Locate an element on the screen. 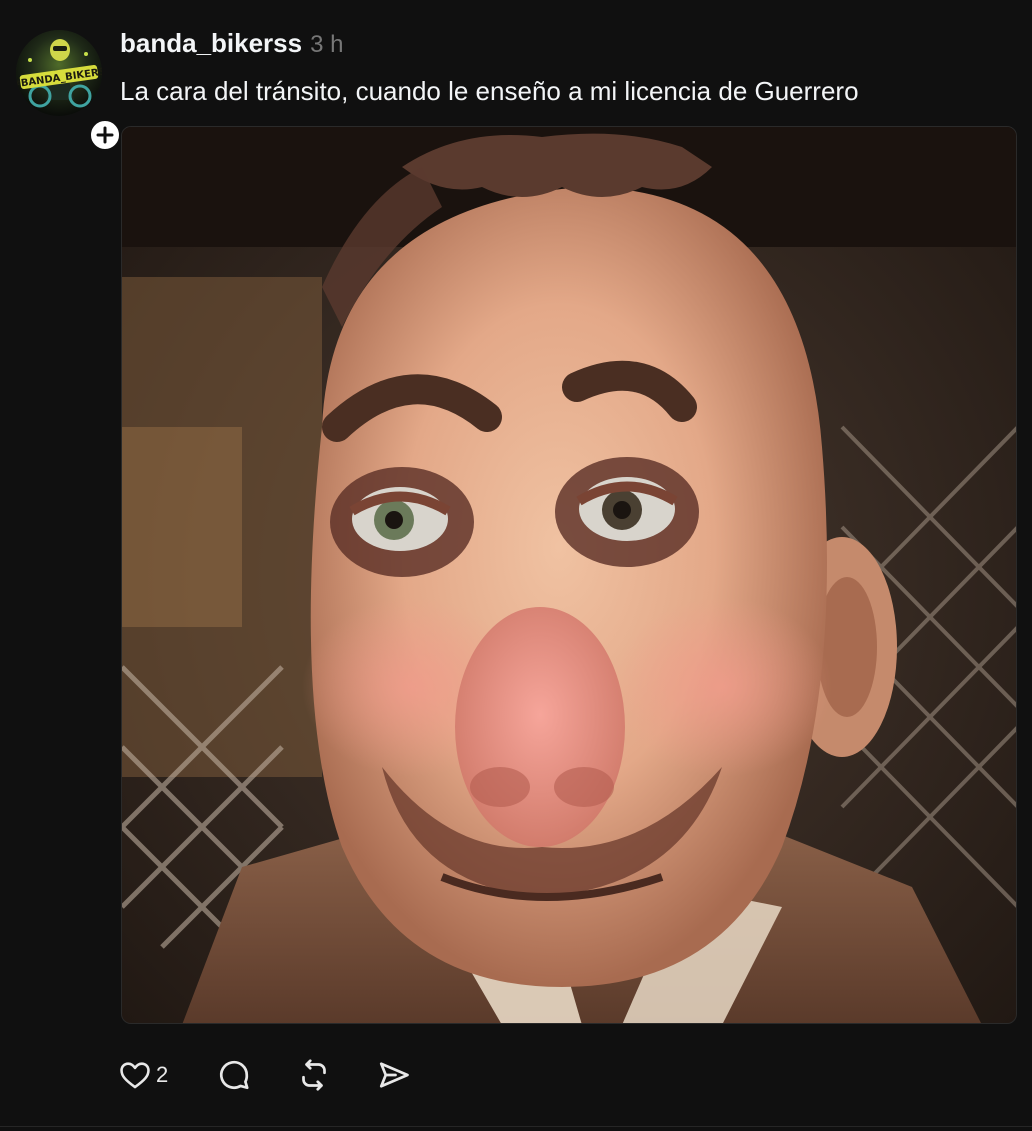 This screenshot has height=1131, width=1032. share-button is located at coordinates (394, 1075).